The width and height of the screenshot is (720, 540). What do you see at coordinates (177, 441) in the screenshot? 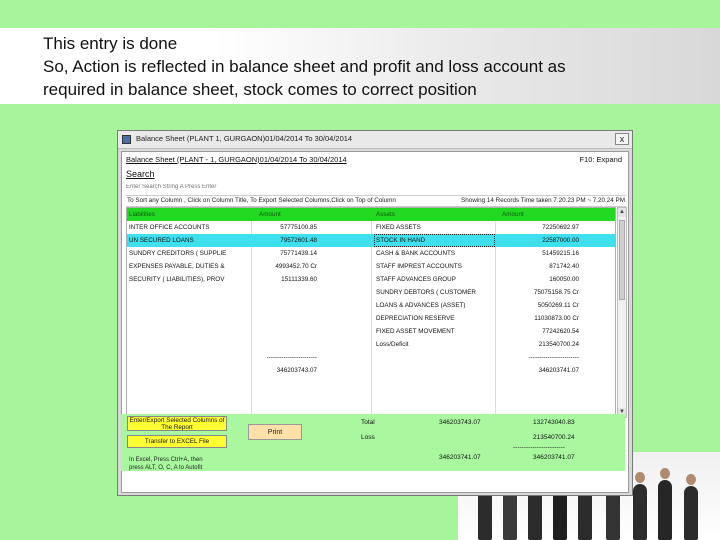
I see `transfer-to-excel-button: Transfer to EXCEL File` at bounding box center [177, 441].